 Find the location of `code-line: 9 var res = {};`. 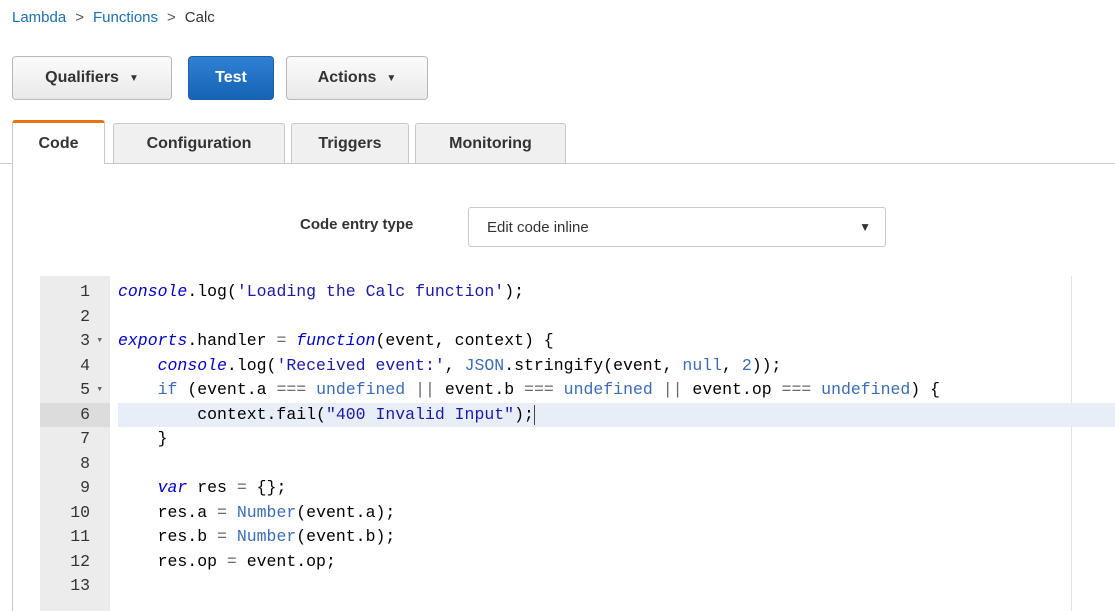

code-line: 9 var res = {}; is located at coordinates (577, 488).